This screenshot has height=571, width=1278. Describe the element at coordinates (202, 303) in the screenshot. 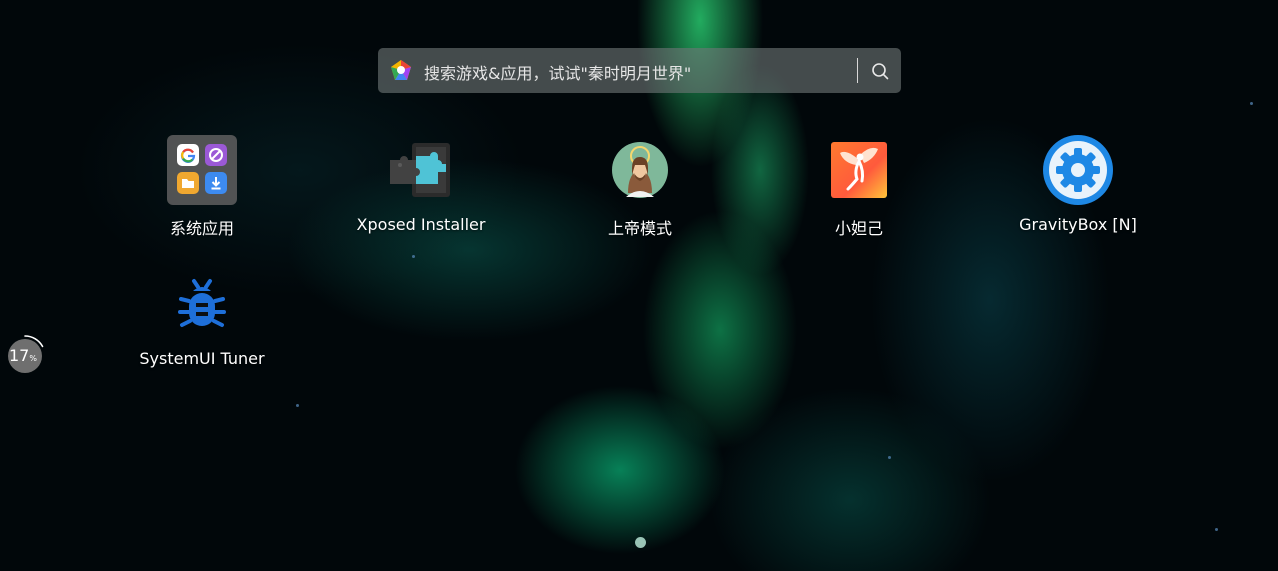

I see `bug-icon` at that location.